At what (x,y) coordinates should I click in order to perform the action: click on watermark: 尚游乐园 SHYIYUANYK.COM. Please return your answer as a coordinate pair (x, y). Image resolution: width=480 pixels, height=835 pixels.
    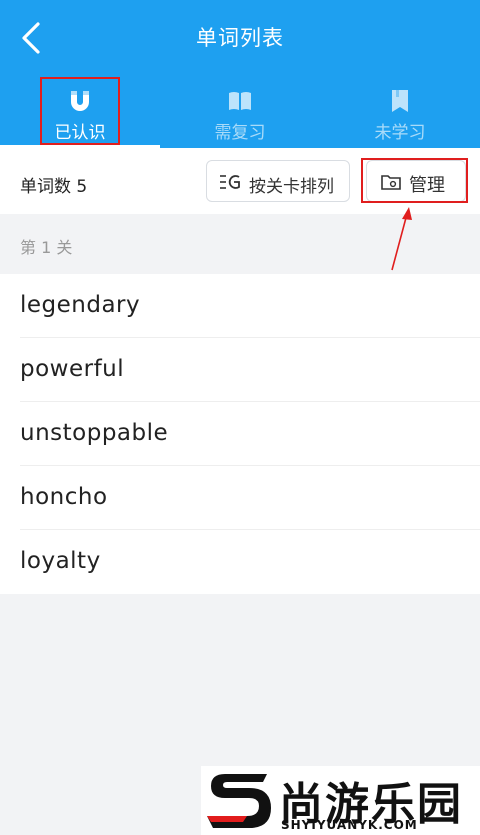
    Looking at the image, I should click on (340, 800).